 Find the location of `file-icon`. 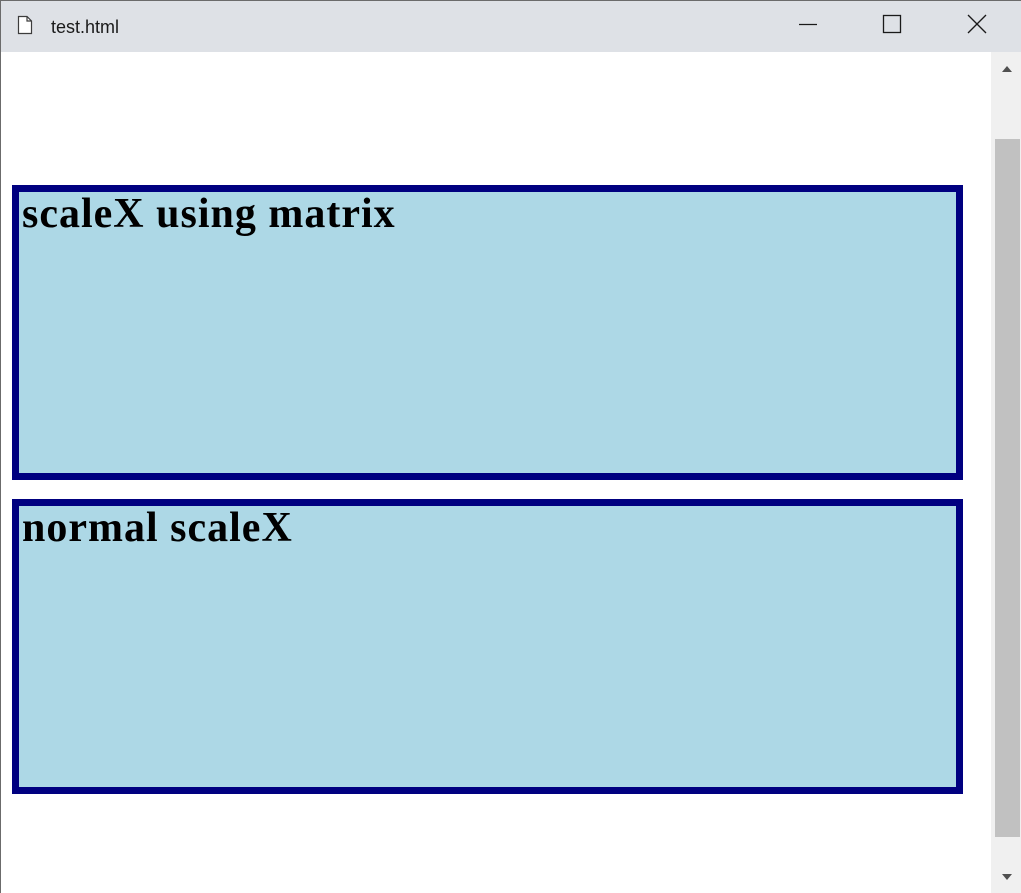

file-icon is located at coordinates (25, 25).